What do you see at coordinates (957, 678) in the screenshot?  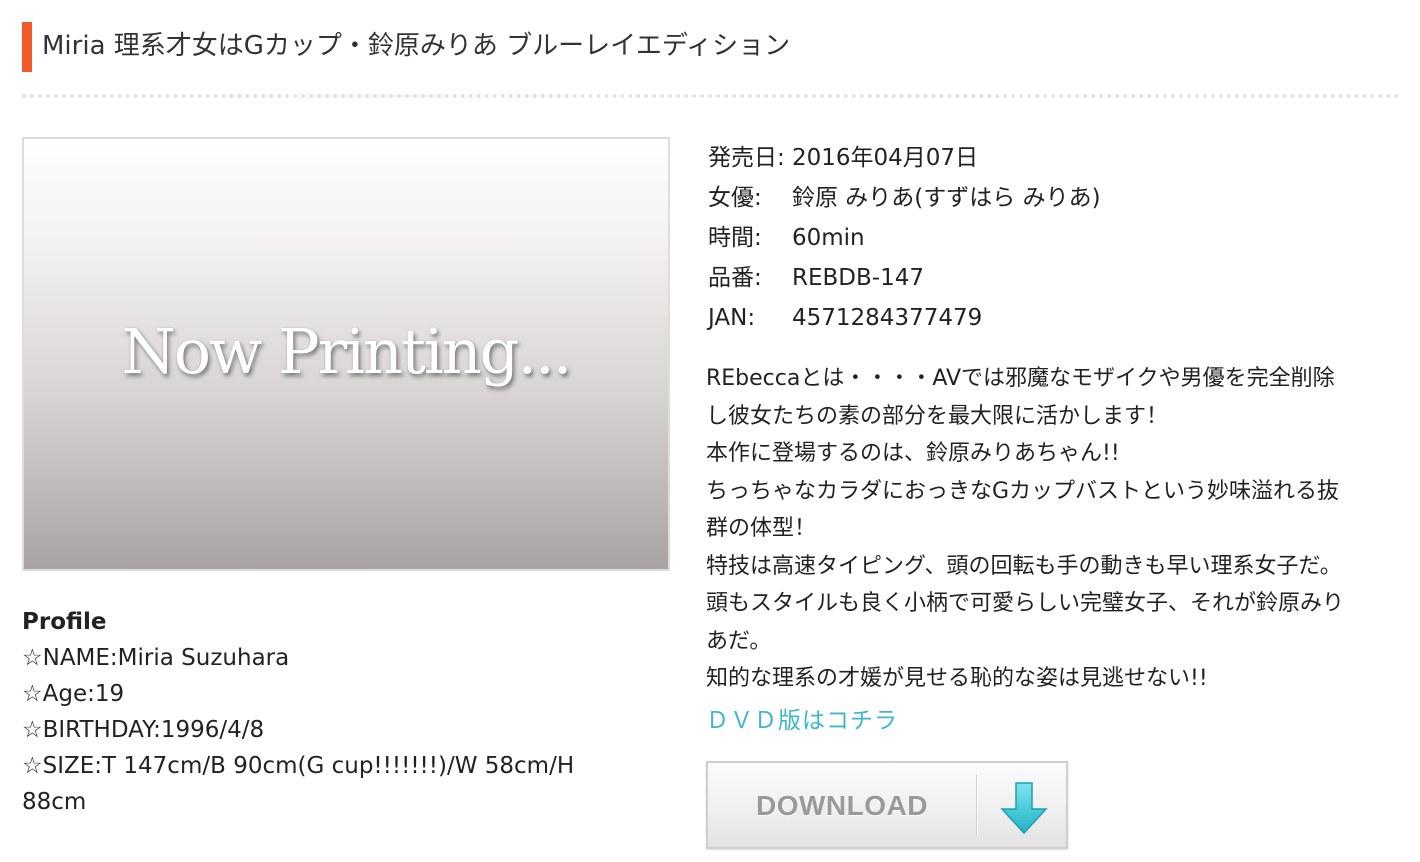 I see `description-line: 知的な理系の才媛が見せる恥的な姿は見逃せない!!` at bounding box center [957, 678].